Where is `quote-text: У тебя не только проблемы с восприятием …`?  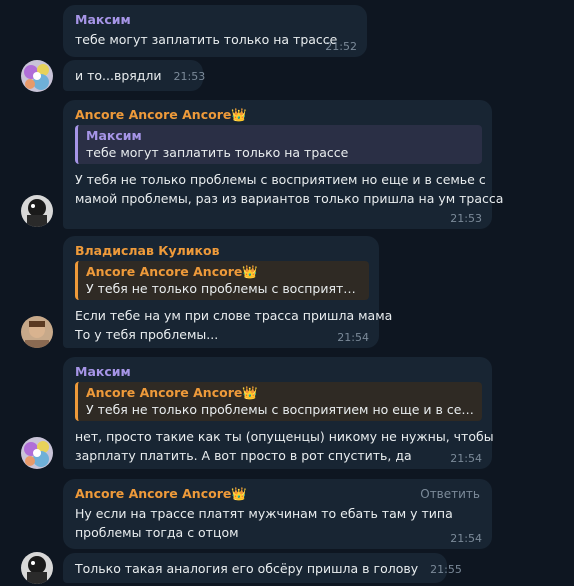 quote-text: У тебя не только проблемы с восприятием … is located at coordinates (280, 409).